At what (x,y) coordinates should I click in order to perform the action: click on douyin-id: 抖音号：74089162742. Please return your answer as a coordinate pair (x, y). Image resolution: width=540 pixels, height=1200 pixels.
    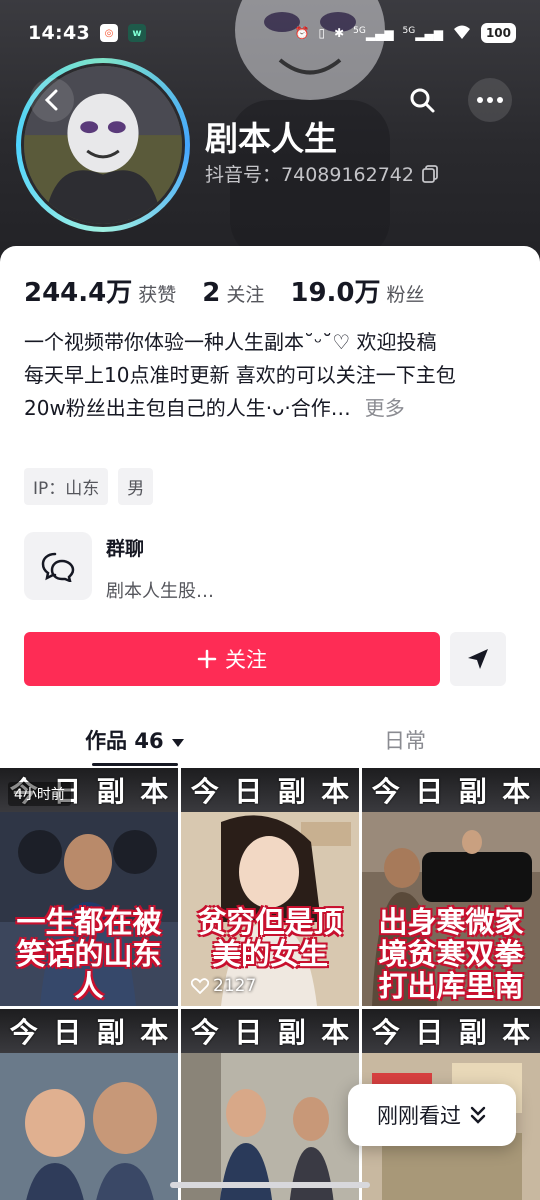
    Looking at the image, I should click on (321, 173).